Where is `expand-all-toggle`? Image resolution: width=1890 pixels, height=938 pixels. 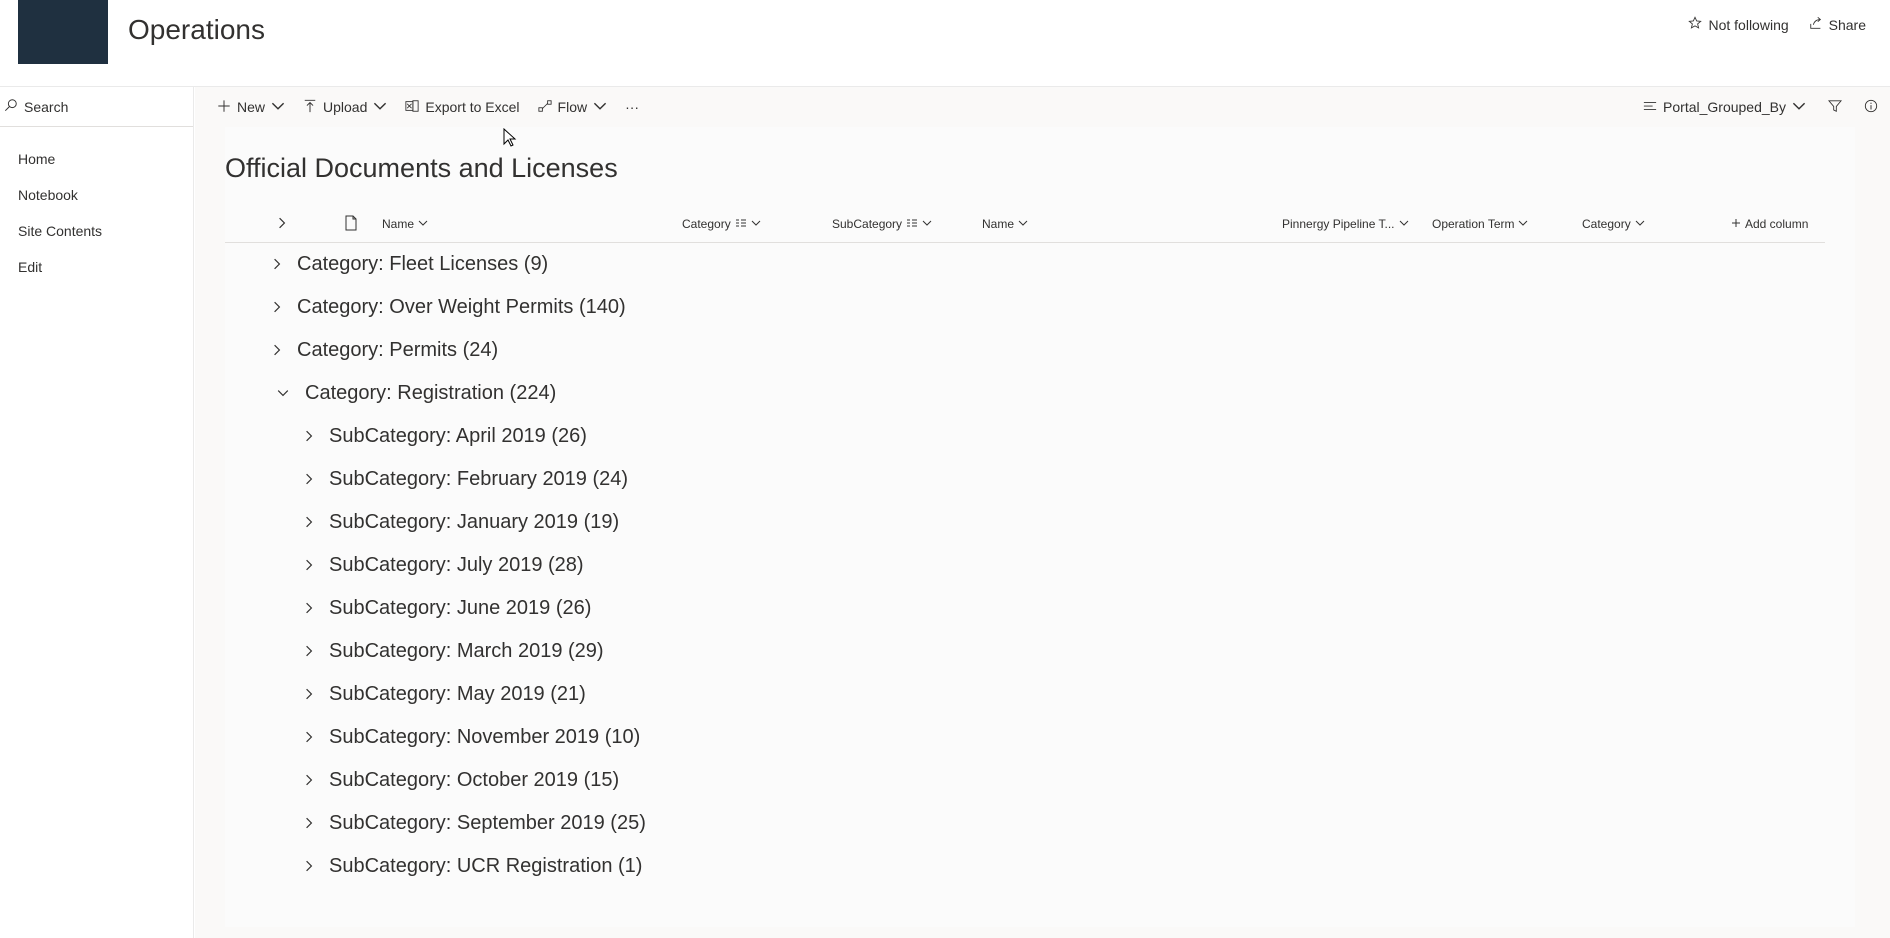
expand-all-toggle is located at coordinates (282, 224).